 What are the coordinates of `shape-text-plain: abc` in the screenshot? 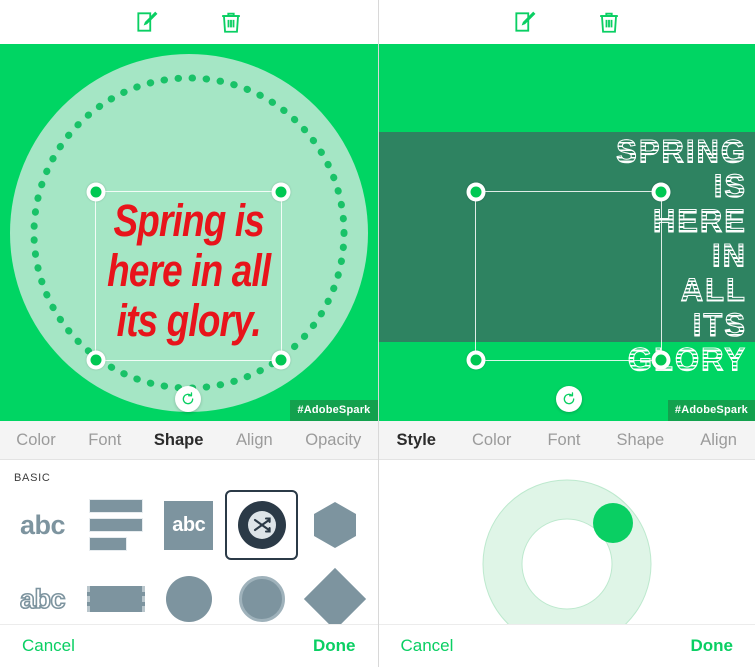 It's located at (42, 525).